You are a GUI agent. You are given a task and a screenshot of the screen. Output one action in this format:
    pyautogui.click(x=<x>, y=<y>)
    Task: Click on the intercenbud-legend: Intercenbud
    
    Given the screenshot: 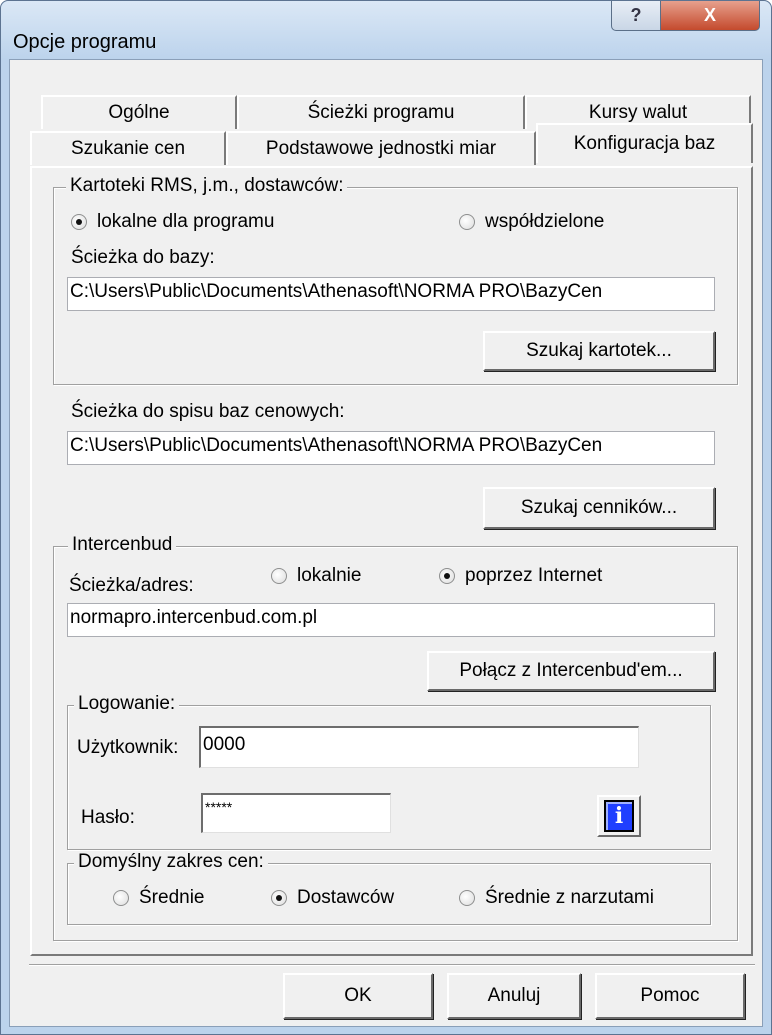 What is the action you would take?
    pyautogui.click(x=122, y=545)
    